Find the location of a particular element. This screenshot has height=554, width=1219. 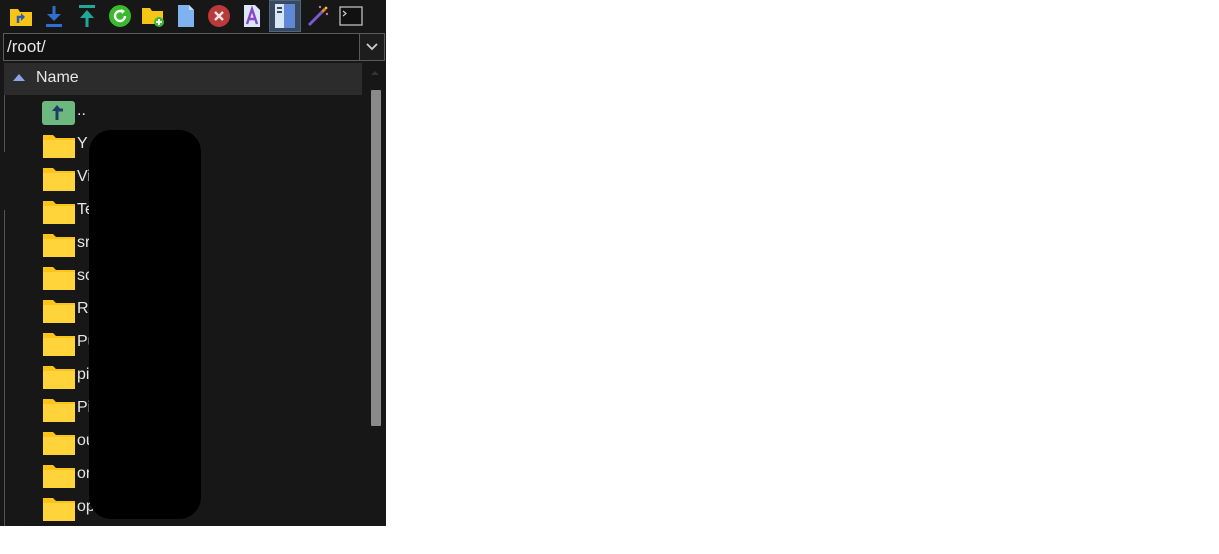

parent-directory-row: .. is located at coordinates (181, 113).